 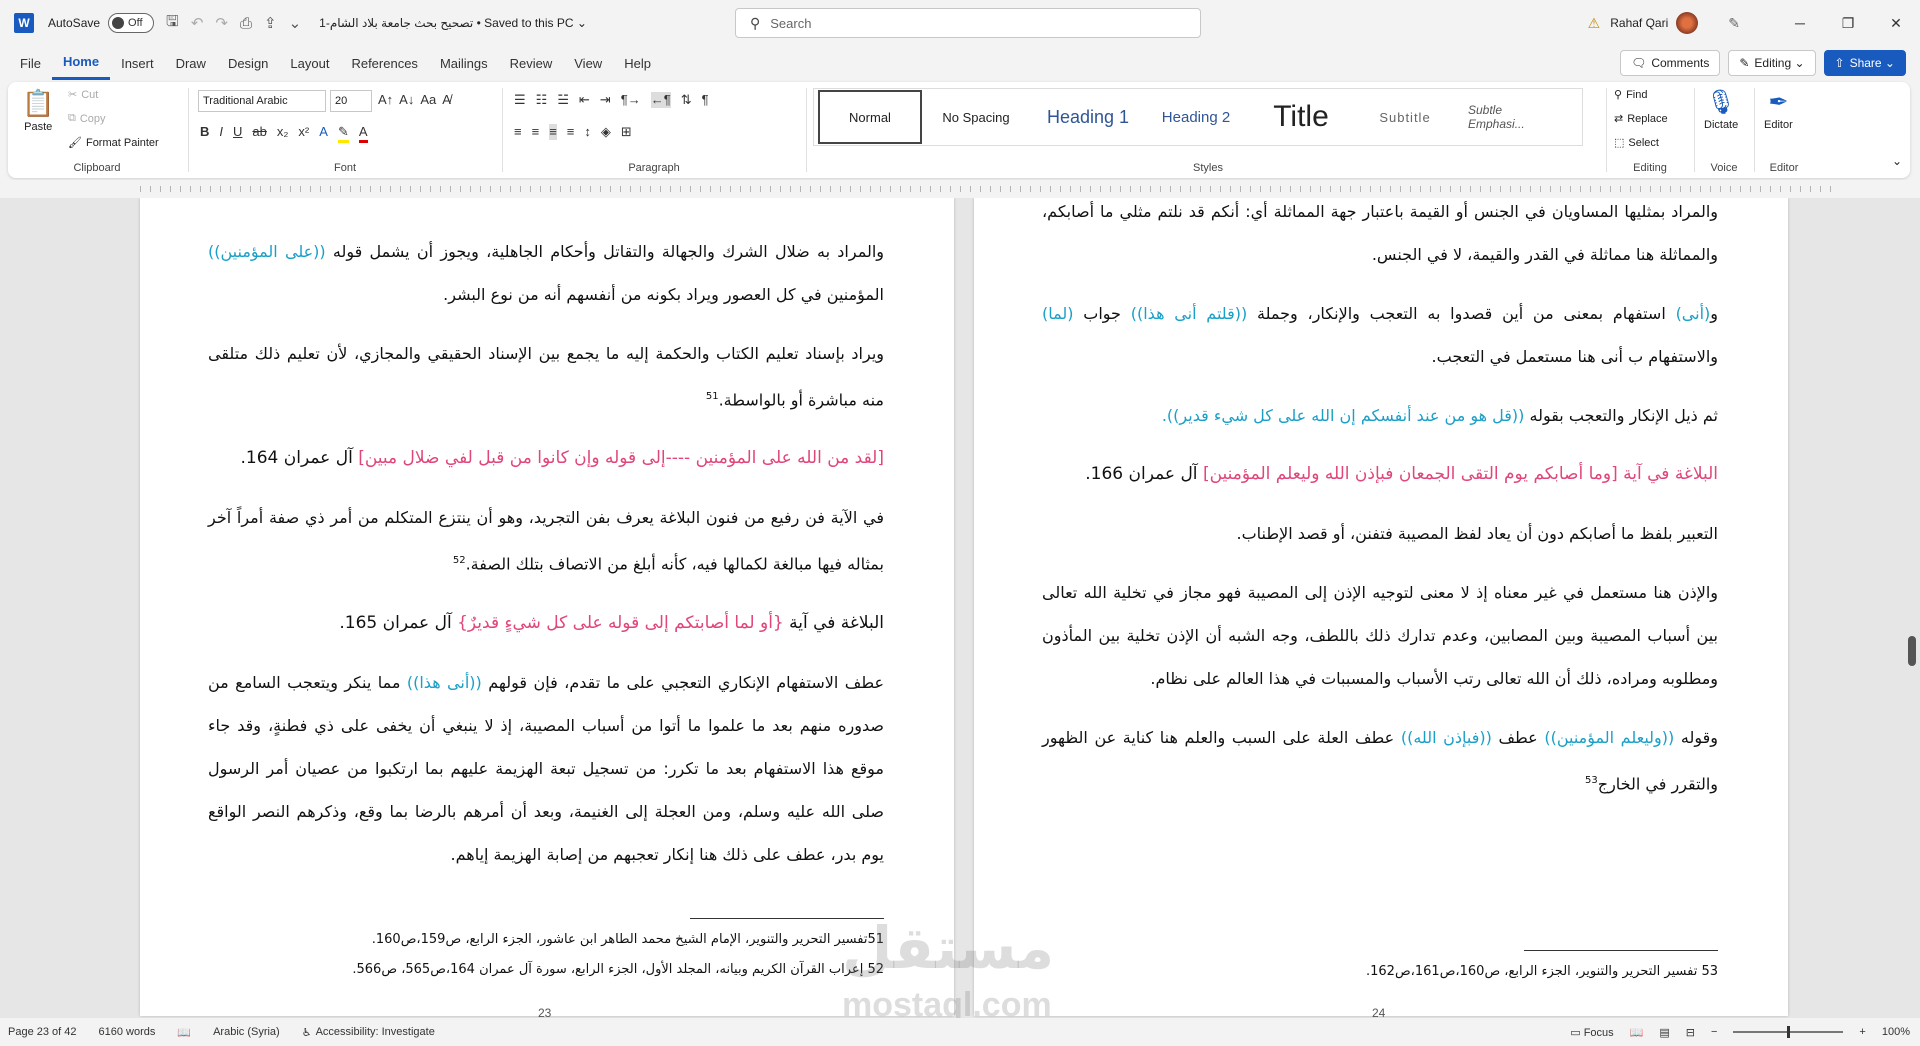 What do you see at coordinates (1862, 1032) in the screenshot?
I see `zoom-in-icon: +` at bounding box center [1862, 1032].